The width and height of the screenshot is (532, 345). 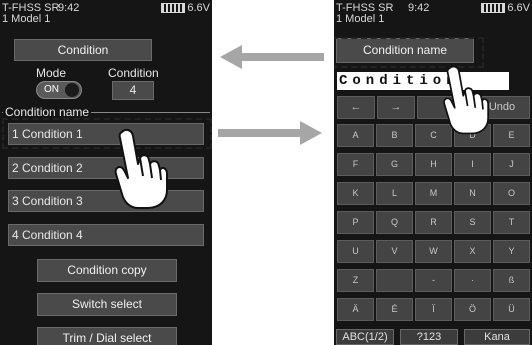 I want to click on condition-item-4: 4 Condition 4, so click(x=106, y=235).